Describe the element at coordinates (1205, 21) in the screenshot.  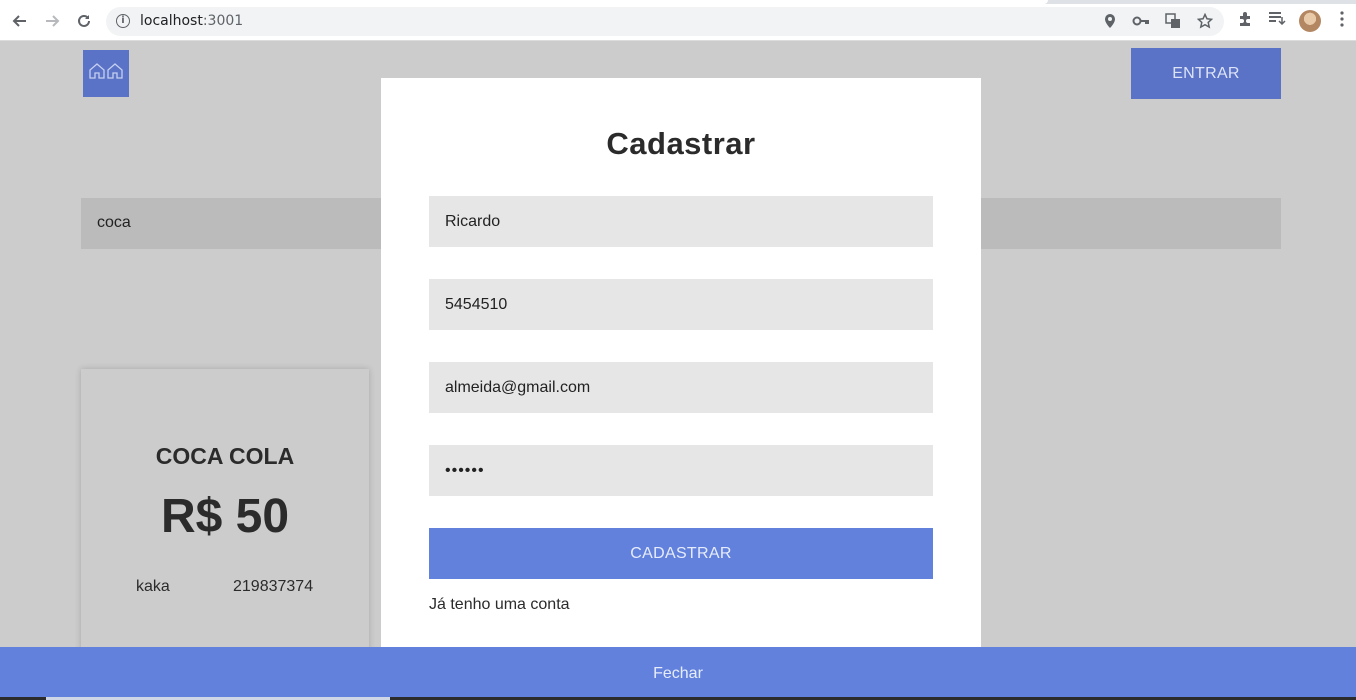
I see `bookmark-star-icon` at that location.